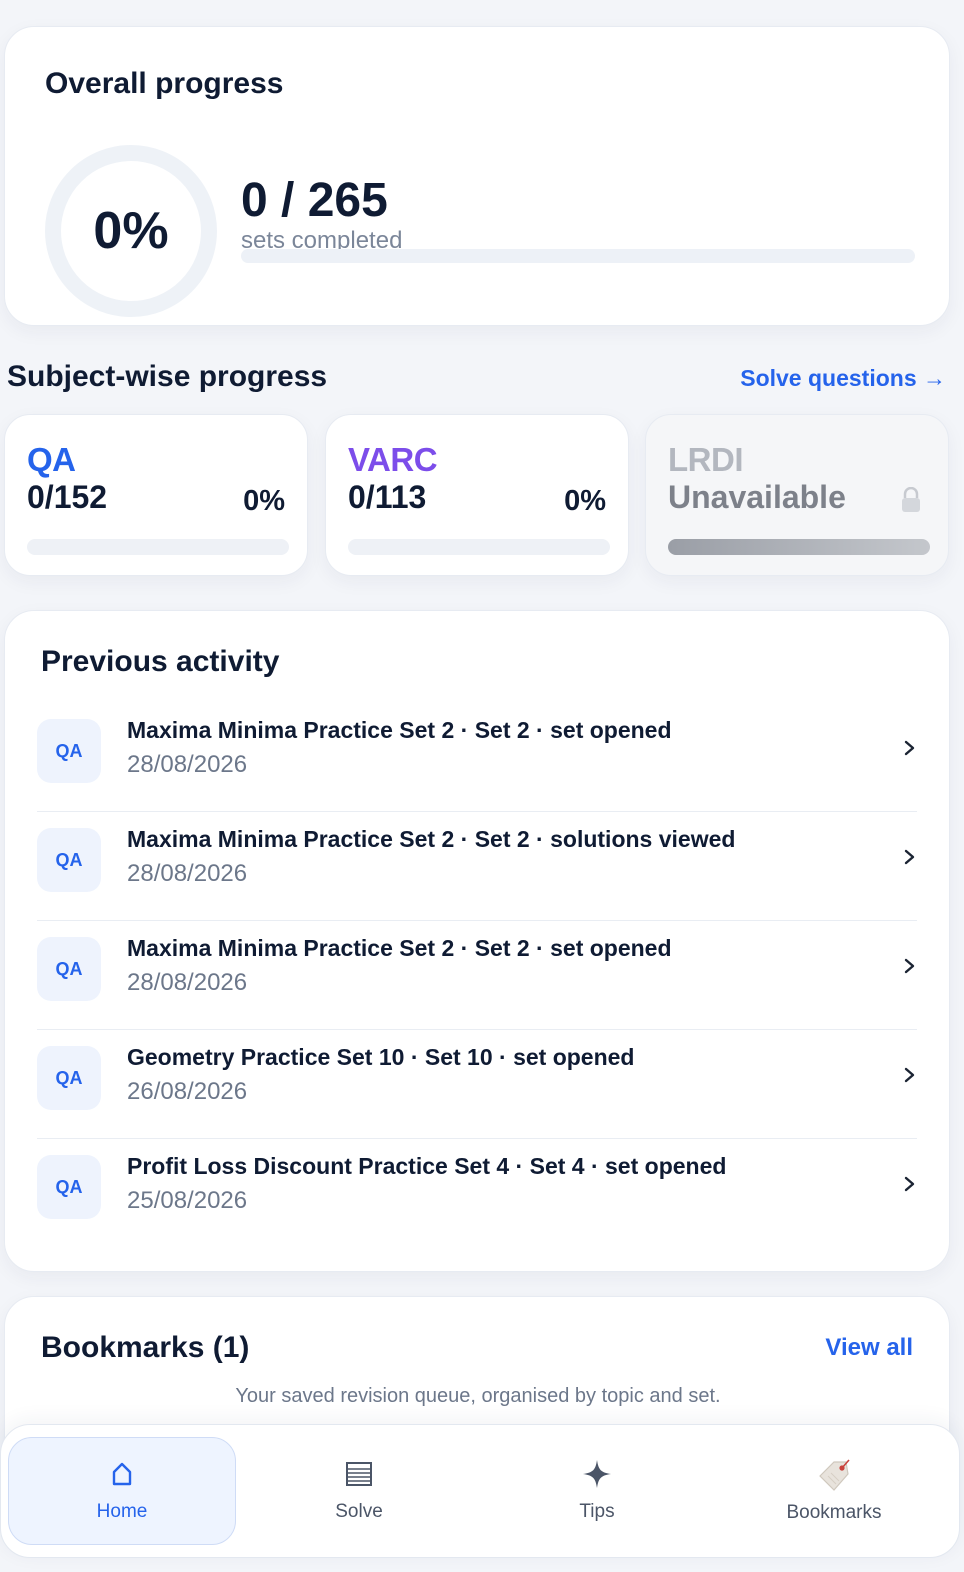 Image resolution: width=964 pixels, height=1572 pixels. What do you see at coordinates (843, 378) in the screenshot?
I see `solve-questions-link: Solve questions →` at bounding box center [843, 378].